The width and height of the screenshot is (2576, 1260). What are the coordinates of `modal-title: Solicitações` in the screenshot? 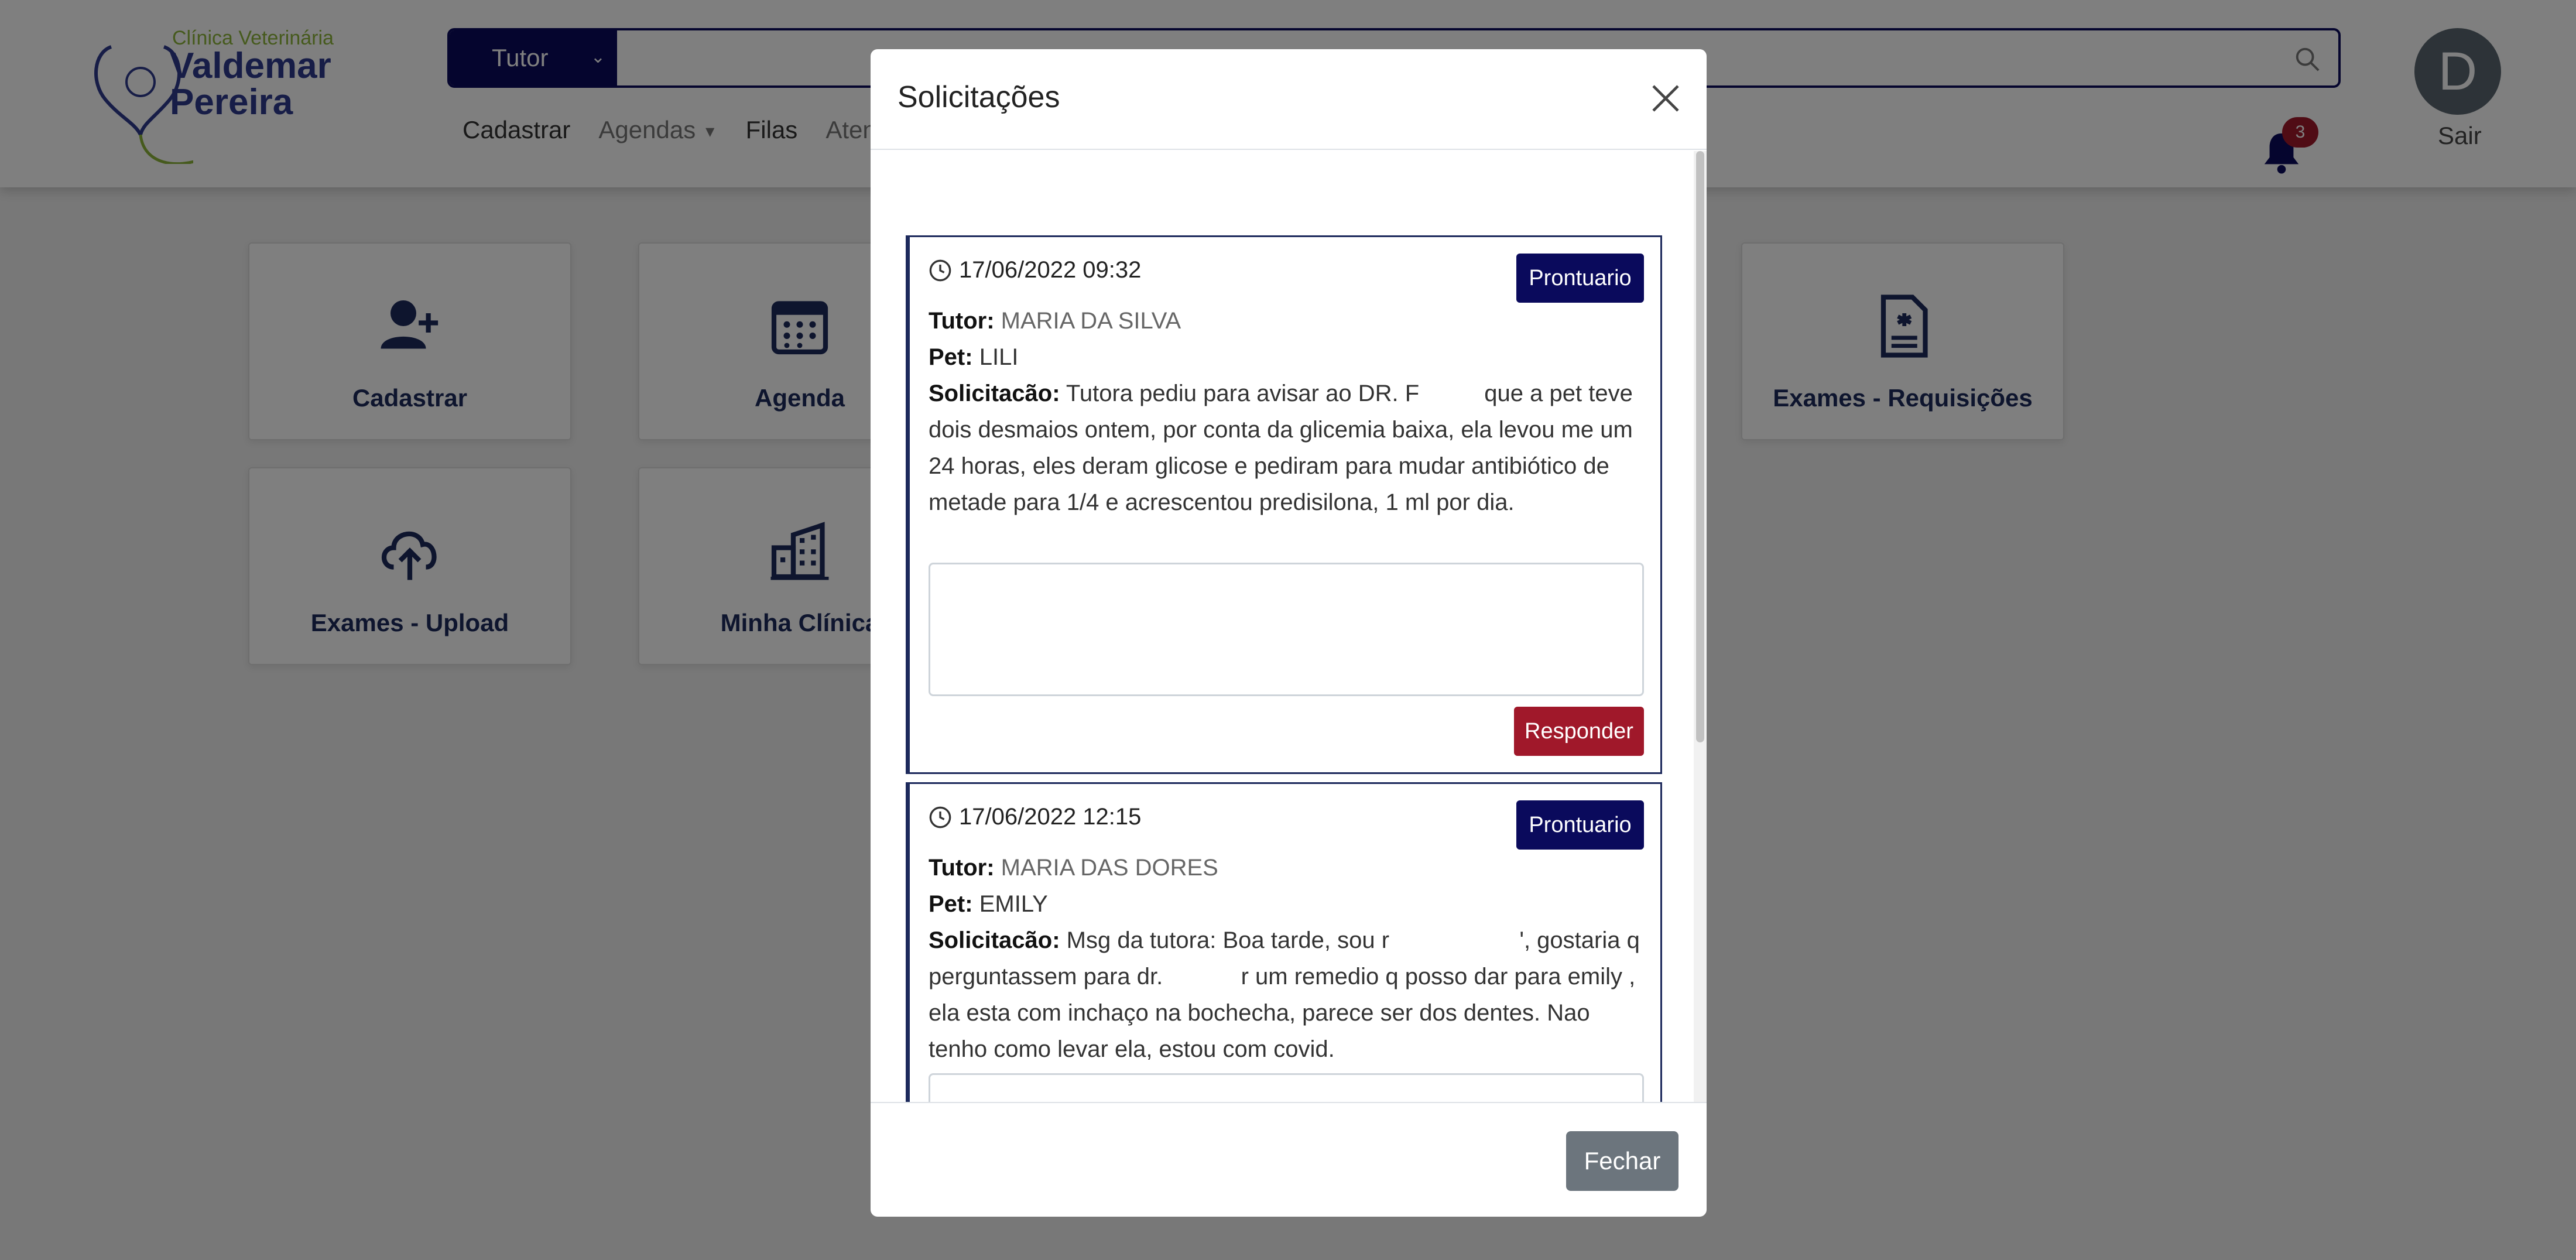 It's located at (979, 97).